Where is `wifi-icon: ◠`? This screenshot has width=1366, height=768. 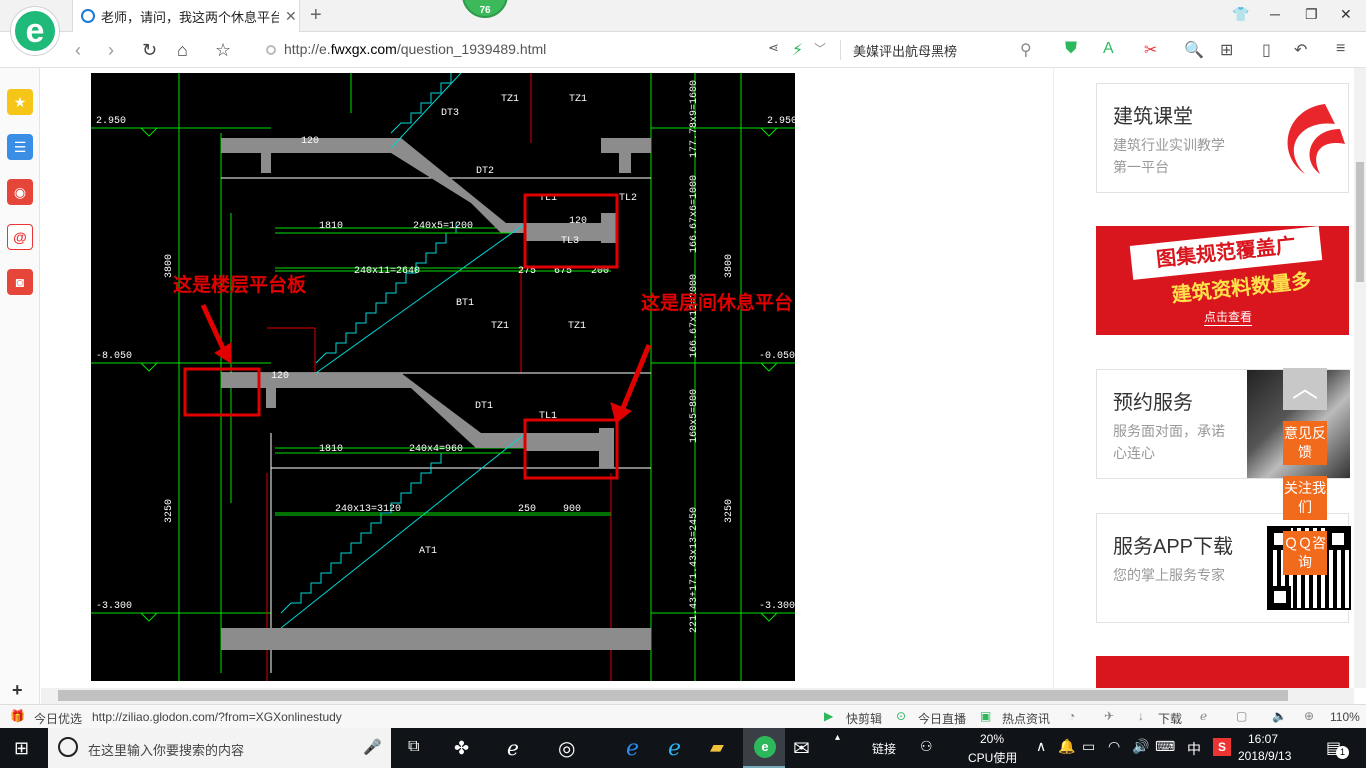 wifi-icon: ◠ is located at coordinates (1114, 746).